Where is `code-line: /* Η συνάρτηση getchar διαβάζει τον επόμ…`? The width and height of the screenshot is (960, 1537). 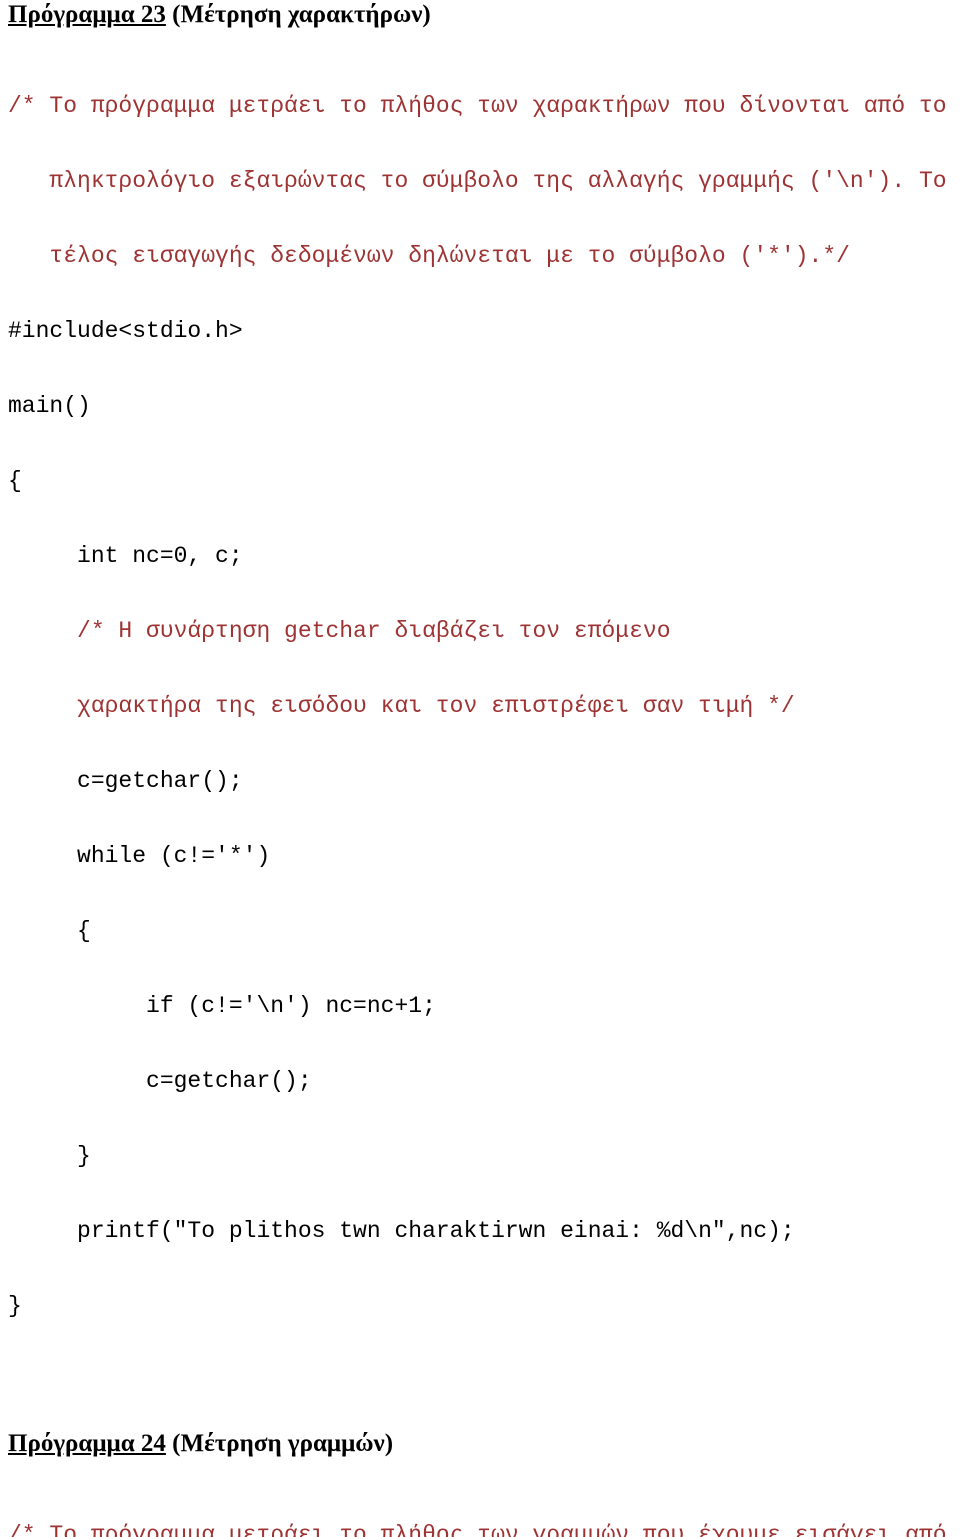 code-line: /* Η συνάρτηση getchar διαβάζει τον επόμ… is located at coordinates (339, 631).